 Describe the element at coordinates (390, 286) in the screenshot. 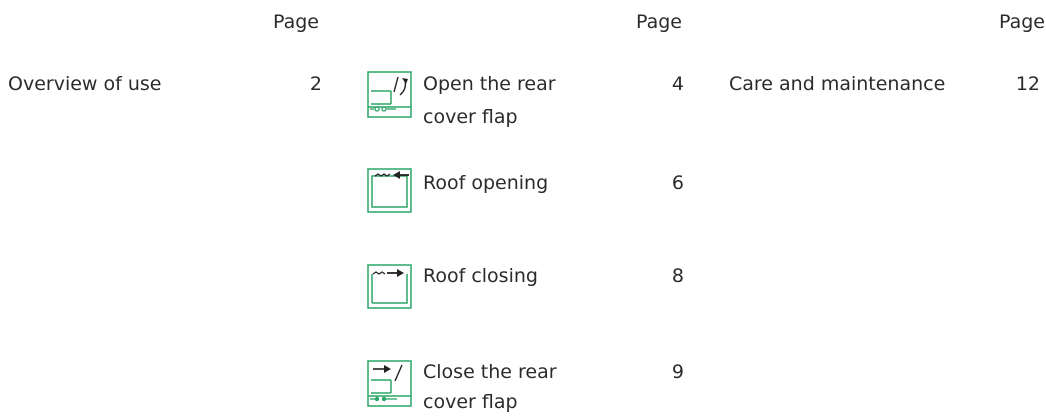

I see `roof-closing-icon` at that location.